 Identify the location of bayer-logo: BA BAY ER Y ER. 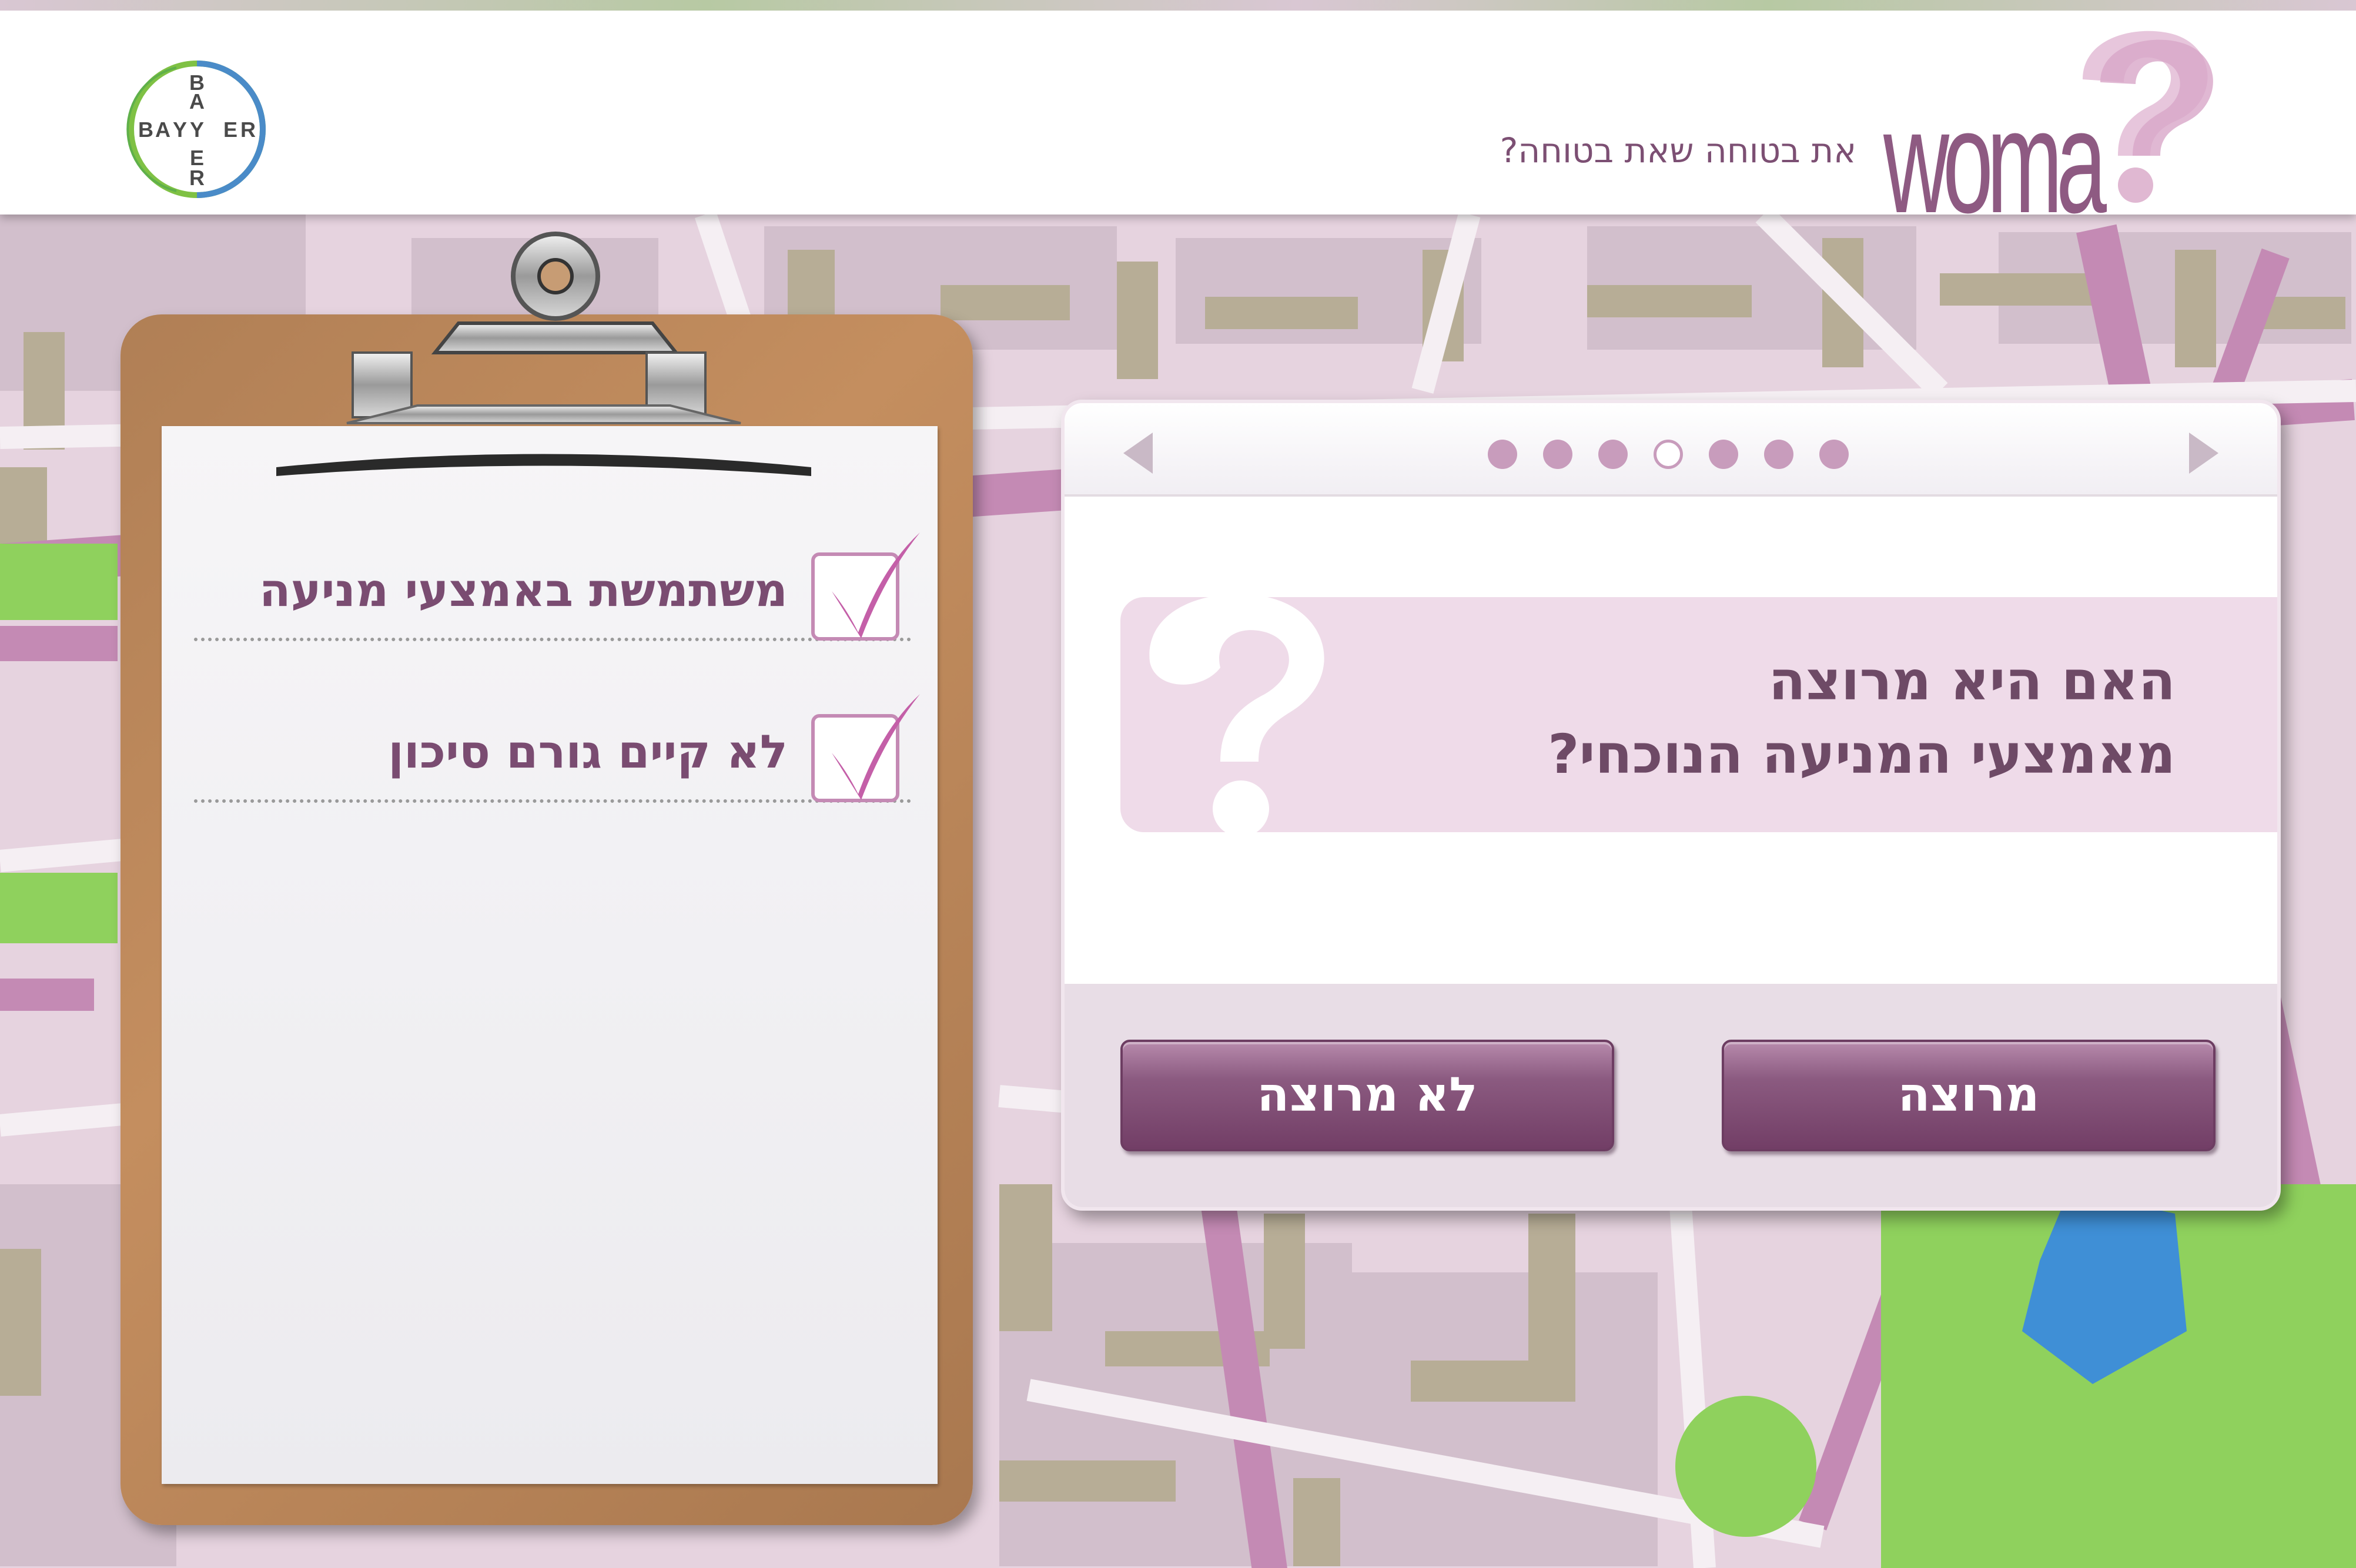
(196, 129).